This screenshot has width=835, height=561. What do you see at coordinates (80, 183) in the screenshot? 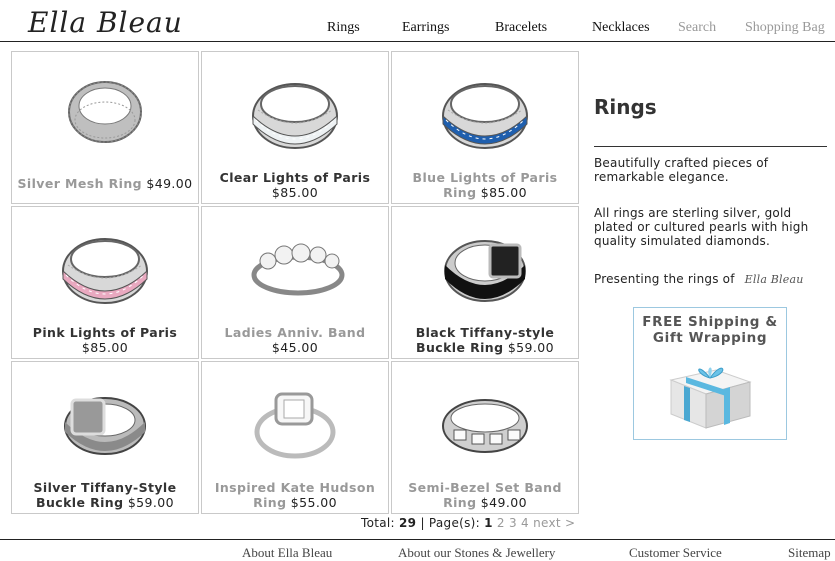
I see `product-name: Silver Mesh Ring` at bounding box center [80, 183].